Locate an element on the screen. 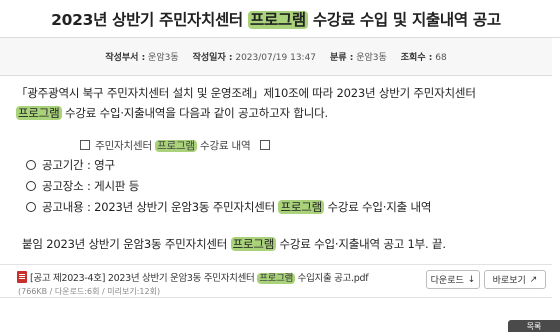 Image resolution: width=560 pixels, height=332 pixels. page-header: 2023년 상반기 주민자치센터 프로그램 수강료 수입 및 지출내역 공고 is located at coordinates (280, 19).